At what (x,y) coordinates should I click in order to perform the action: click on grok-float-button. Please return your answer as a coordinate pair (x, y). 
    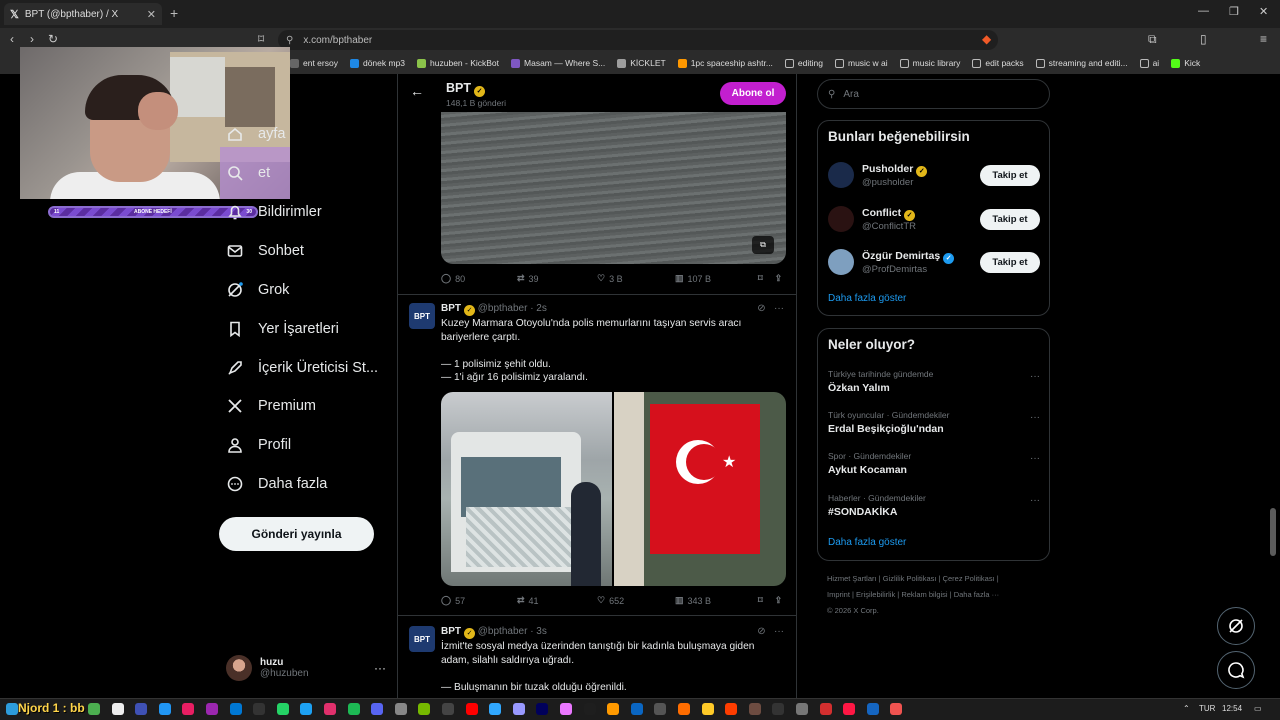
    Looking at the image, I should click on (1236, 626).